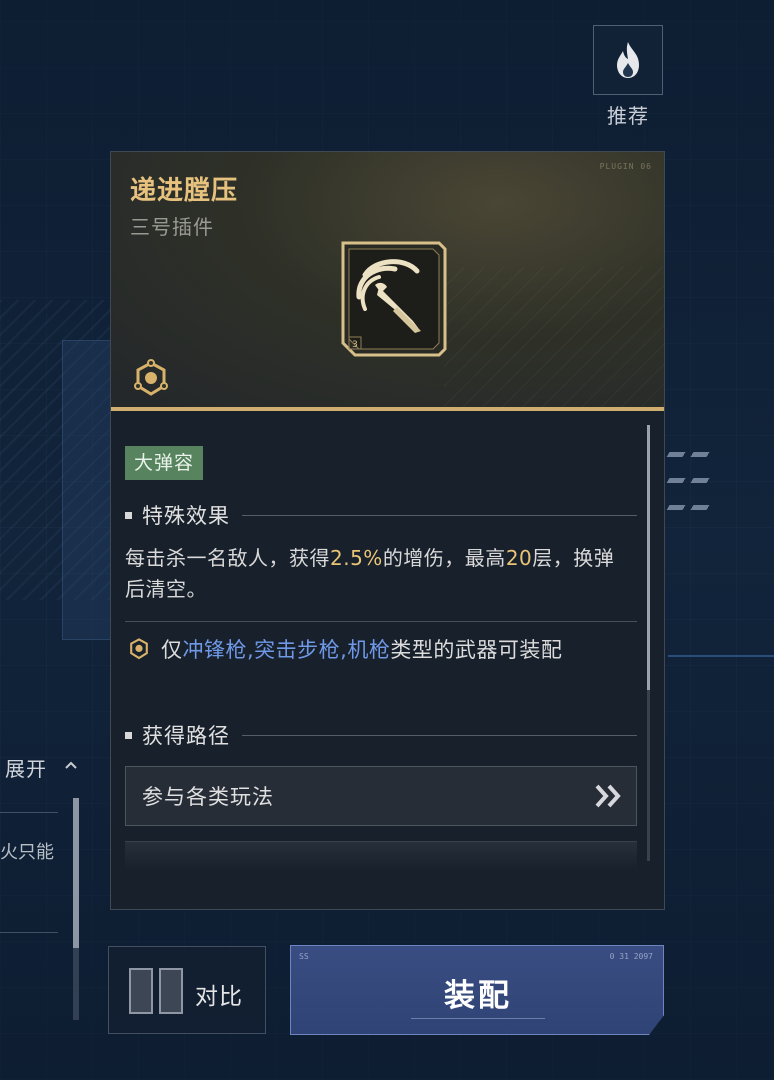 This screenshot has width=774, height=1080. What do you see at coordinates (628, 116) in the screenshot?
I see `recommend-label: 推荐` at bounding box center [628, 116].